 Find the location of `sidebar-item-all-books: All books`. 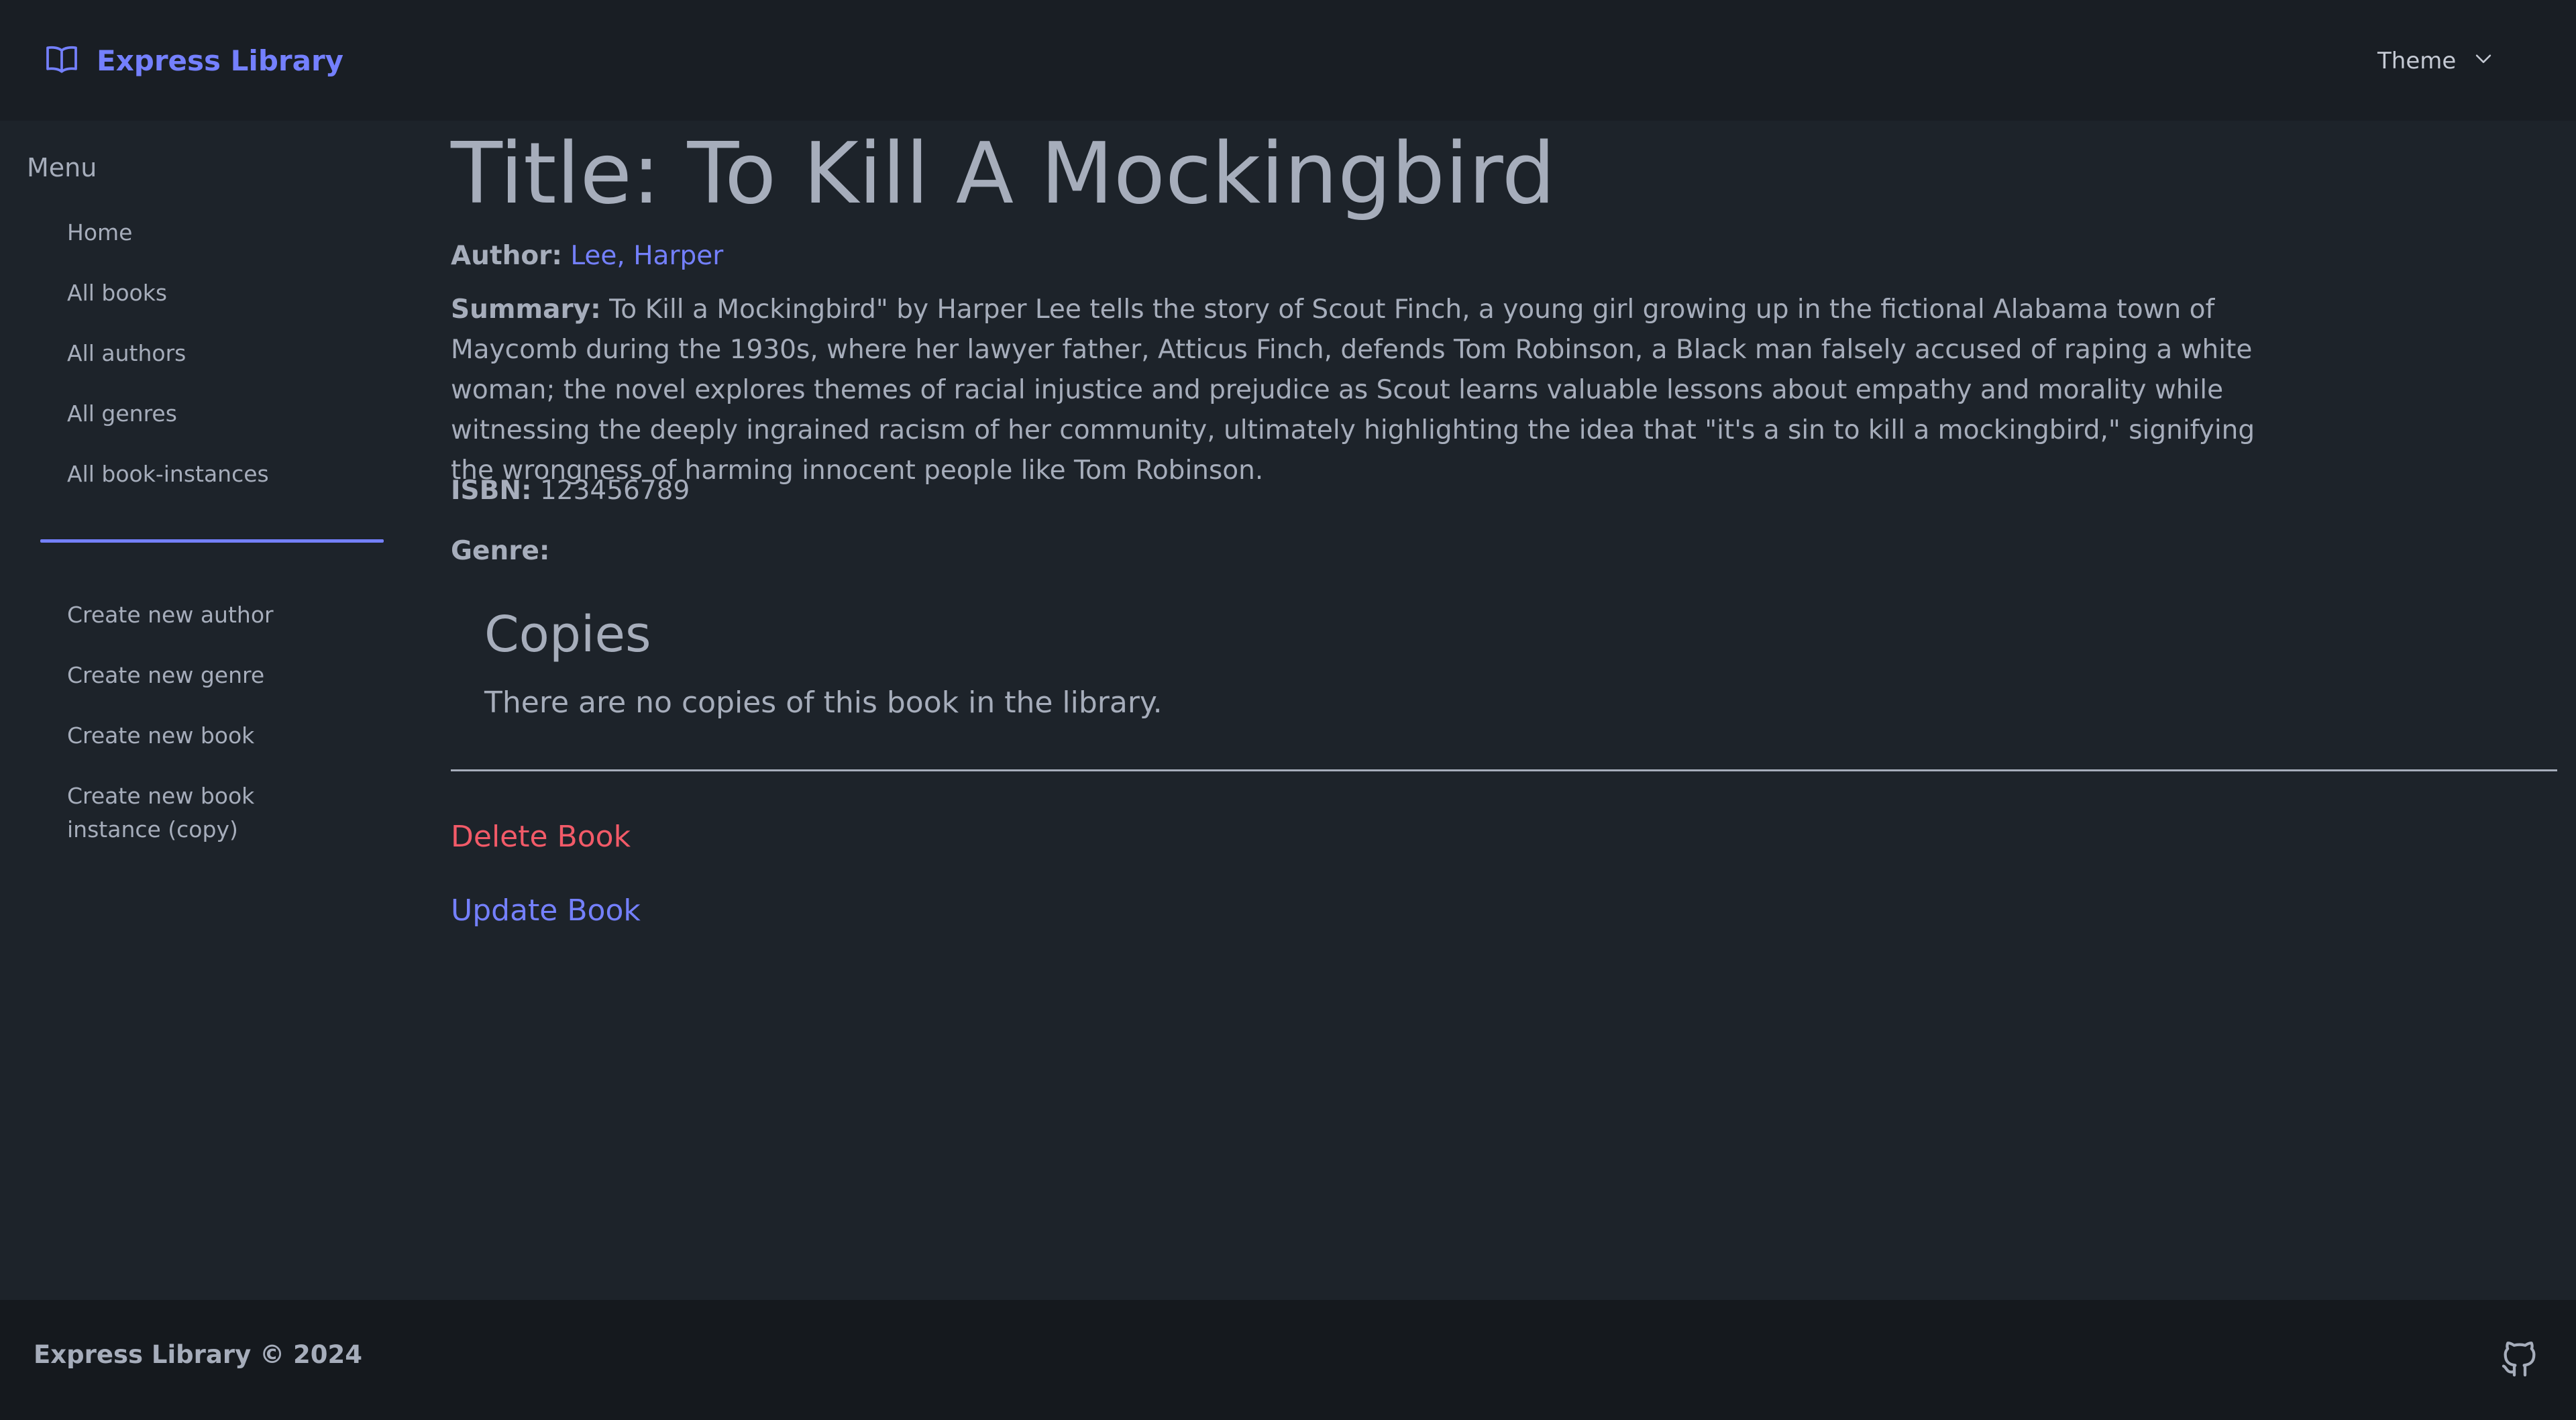

sidebar-item-all-books: All books is located at coordinates (117, 293).